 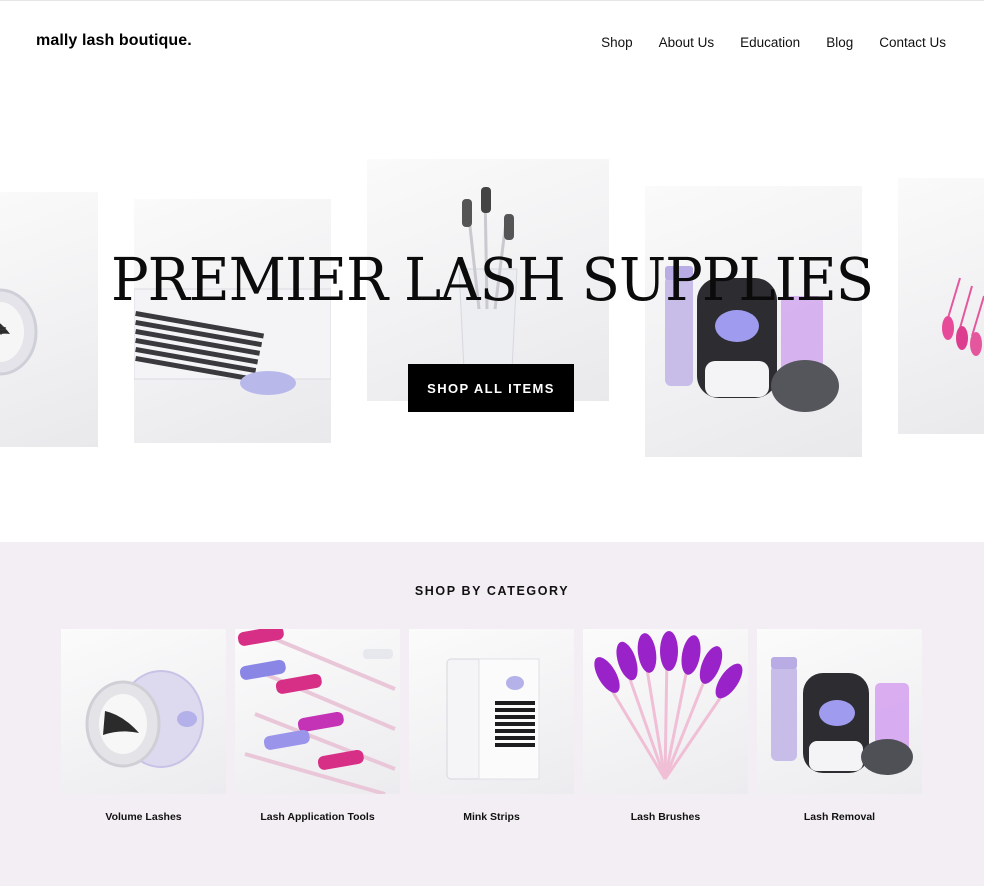 I want to click on category-image-lash-application-tools, so click(x=317, y=711).